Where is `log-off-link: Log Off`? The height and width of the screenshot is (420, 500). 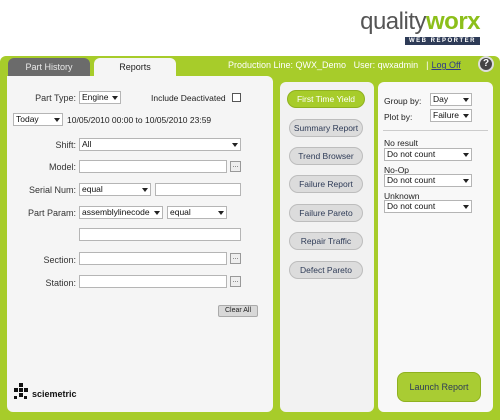
log-off-link: Log Off is located at coordinates (445, 65).